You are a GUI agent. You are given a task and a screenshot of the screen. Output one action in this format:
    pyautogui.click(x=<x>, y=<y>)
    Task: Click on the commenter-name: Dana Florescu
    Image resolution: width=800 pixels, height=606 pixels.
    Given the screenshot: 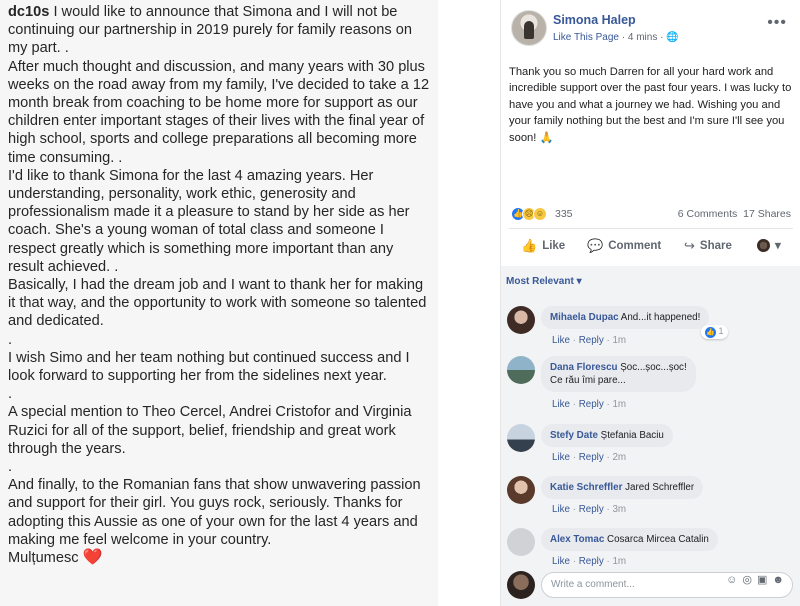 What is the action you would take?
    pyautogui.click(x=584, y=367)
    